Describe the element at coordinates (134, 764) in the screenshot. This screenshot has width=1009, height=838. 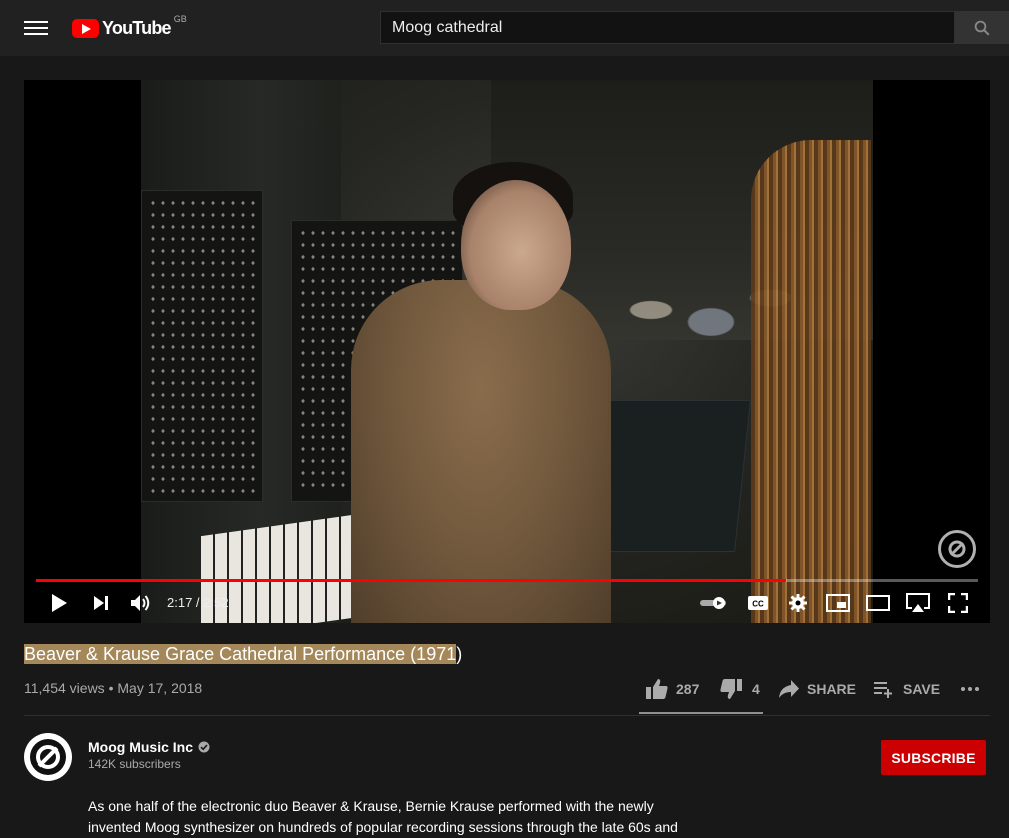
I see `subscriber-count: 142K subscribers` at that location.